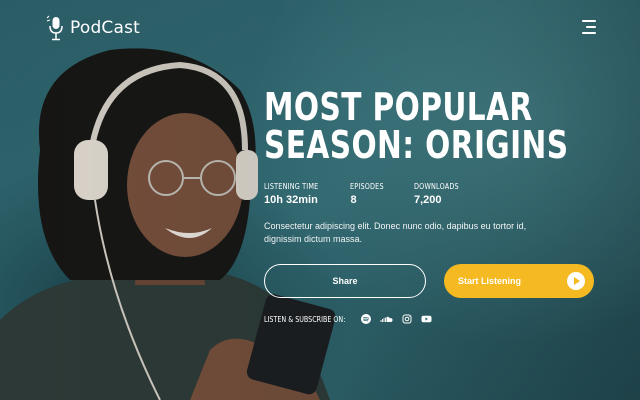 The image size is (640, 400). I want to click on logo: PodCast, so click(93, 28).